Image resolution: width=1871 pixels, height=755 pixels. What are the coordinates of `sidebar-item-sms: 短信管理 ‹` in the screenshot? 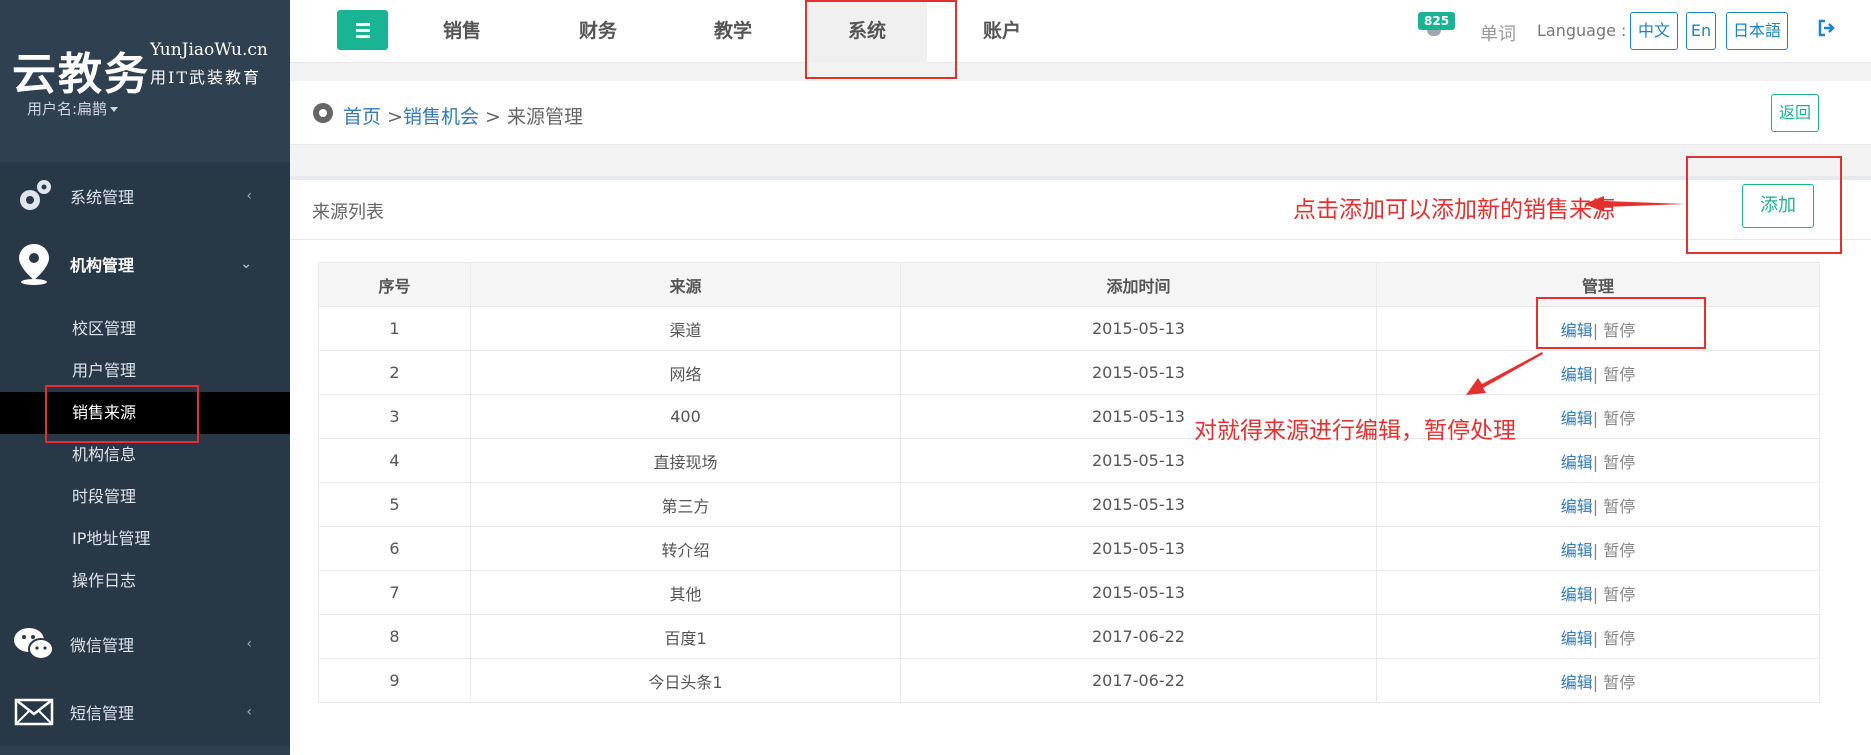 It's located at (145, 712).